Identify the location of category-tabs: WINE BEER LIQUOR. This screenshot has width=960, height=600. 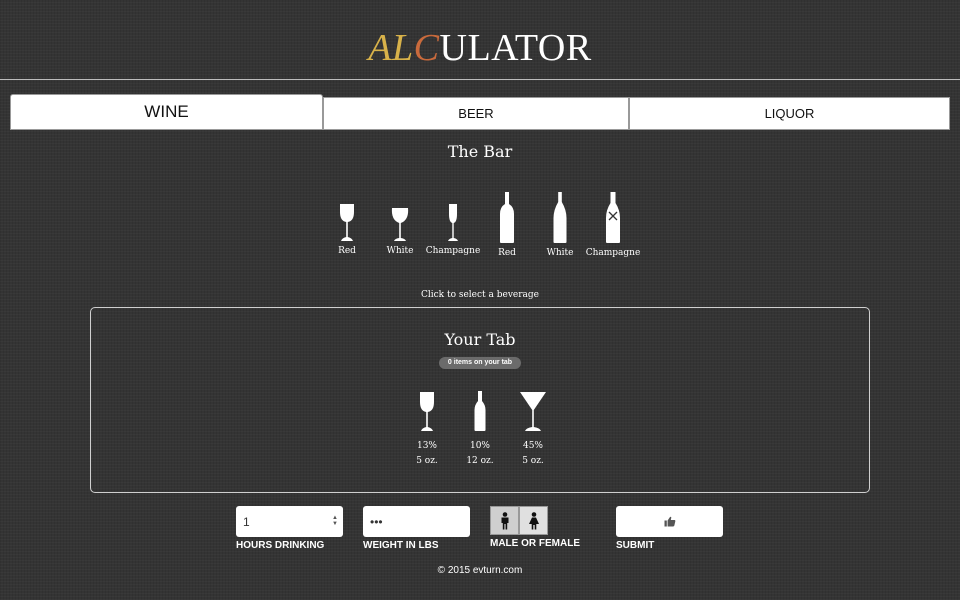
(480, 112).